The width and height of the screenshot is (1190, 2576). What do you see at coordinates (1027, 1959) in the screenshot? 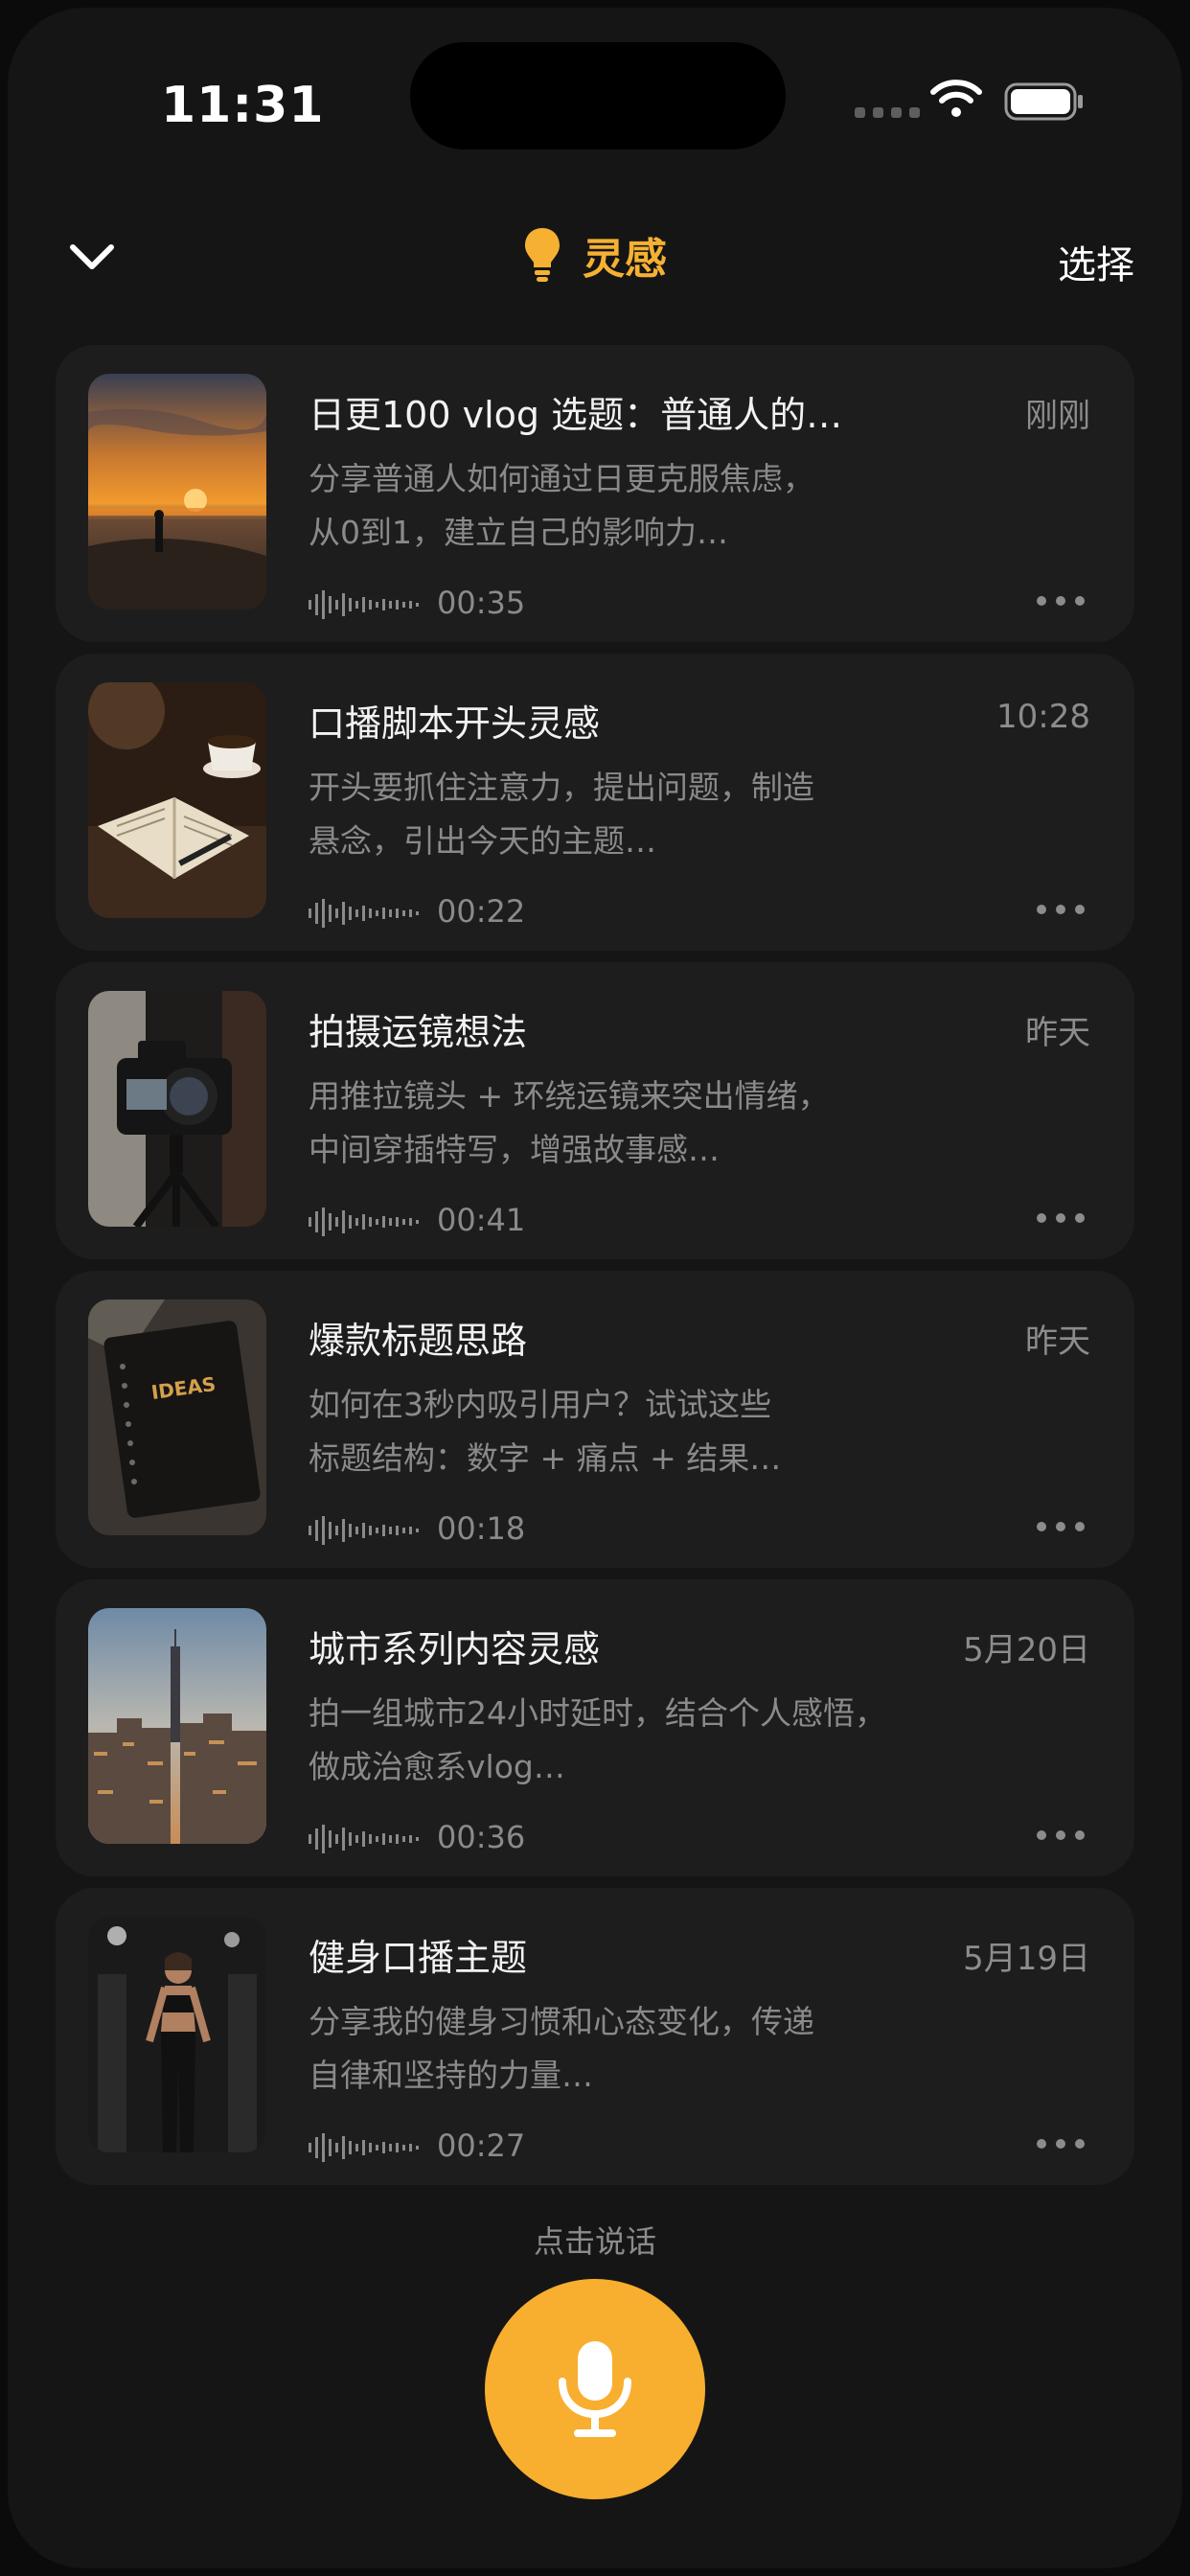
I see `note-date: 5月19日` at bounding box center [1027, 1959].